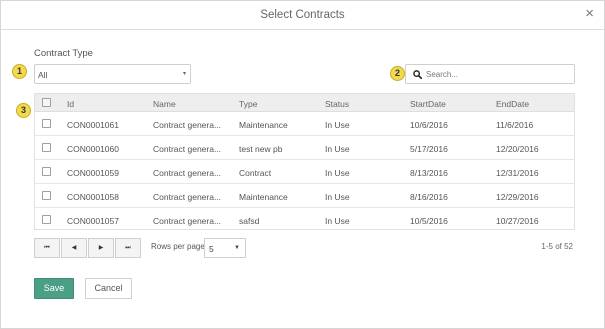 The width and height of the screenshot is (605, 329). What do you see at coordinates (517, 221) in the screenshot?
I see `cell-enddate: 10/27/2016` at bounding box center [517, 221].